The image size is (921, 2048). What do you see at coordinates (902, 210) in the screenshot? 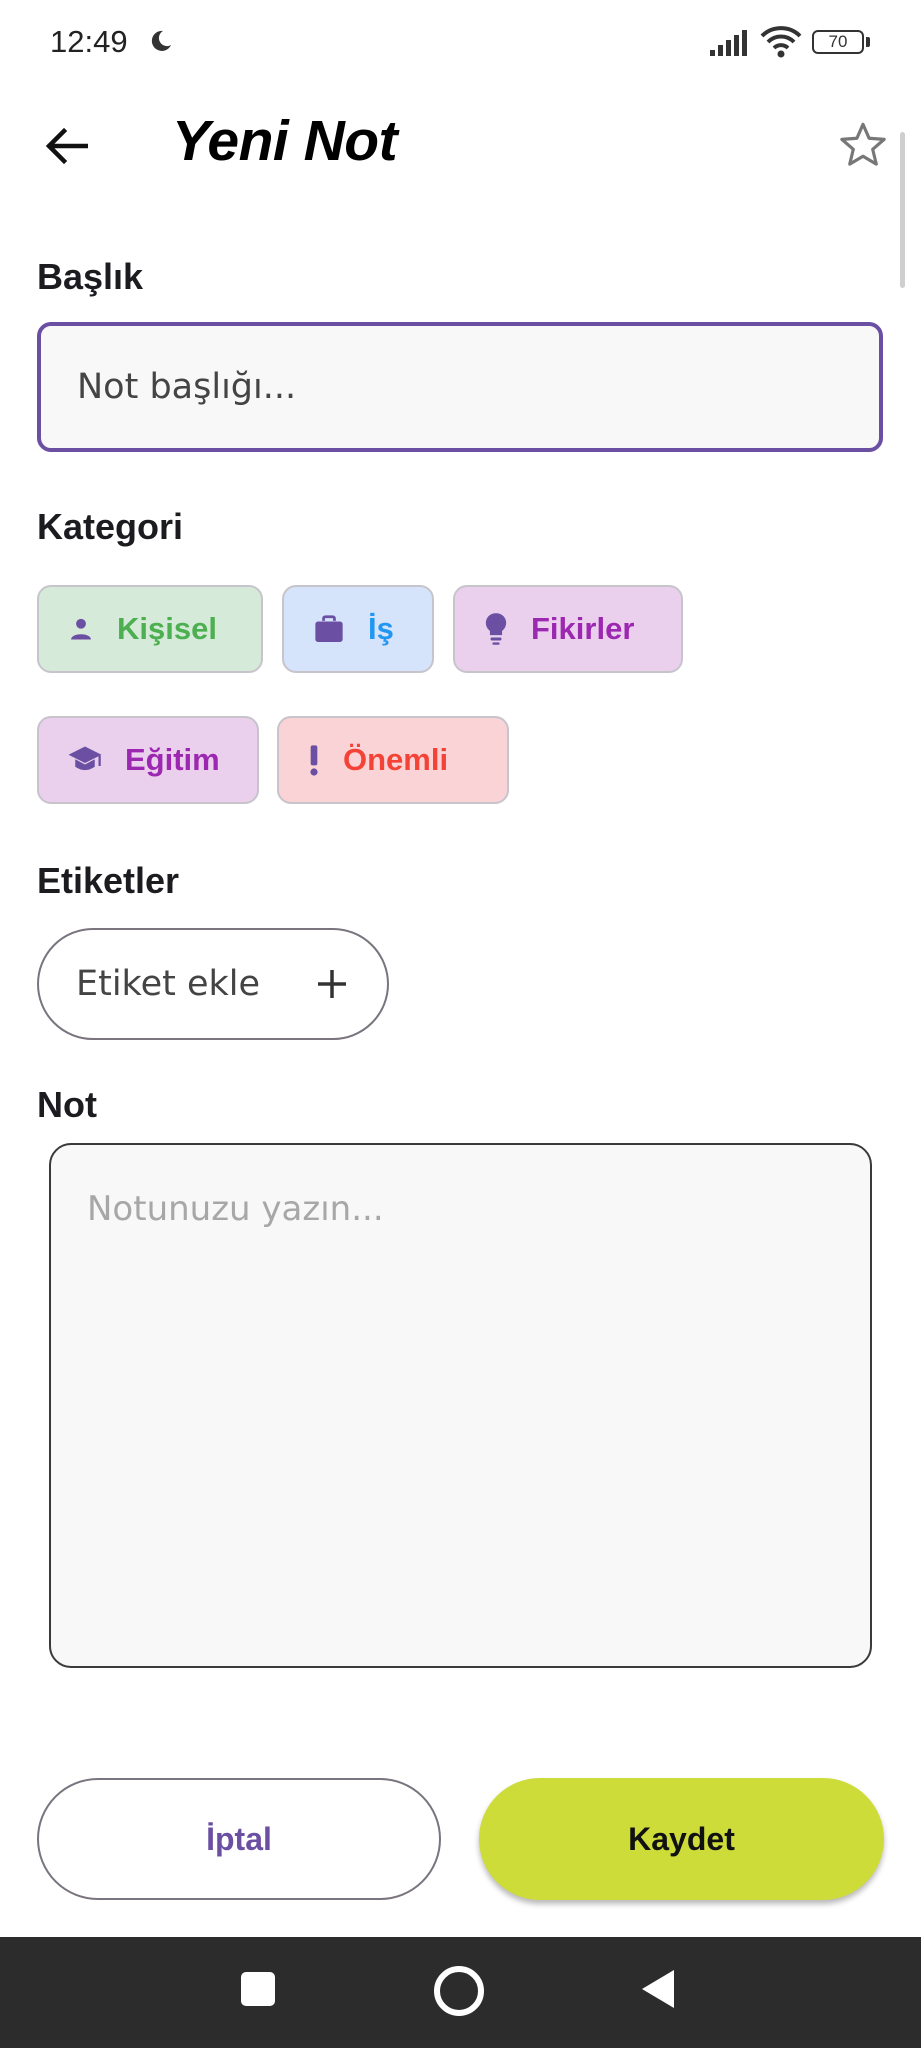
I see `scrollbar` at bounding box center [902, 210].